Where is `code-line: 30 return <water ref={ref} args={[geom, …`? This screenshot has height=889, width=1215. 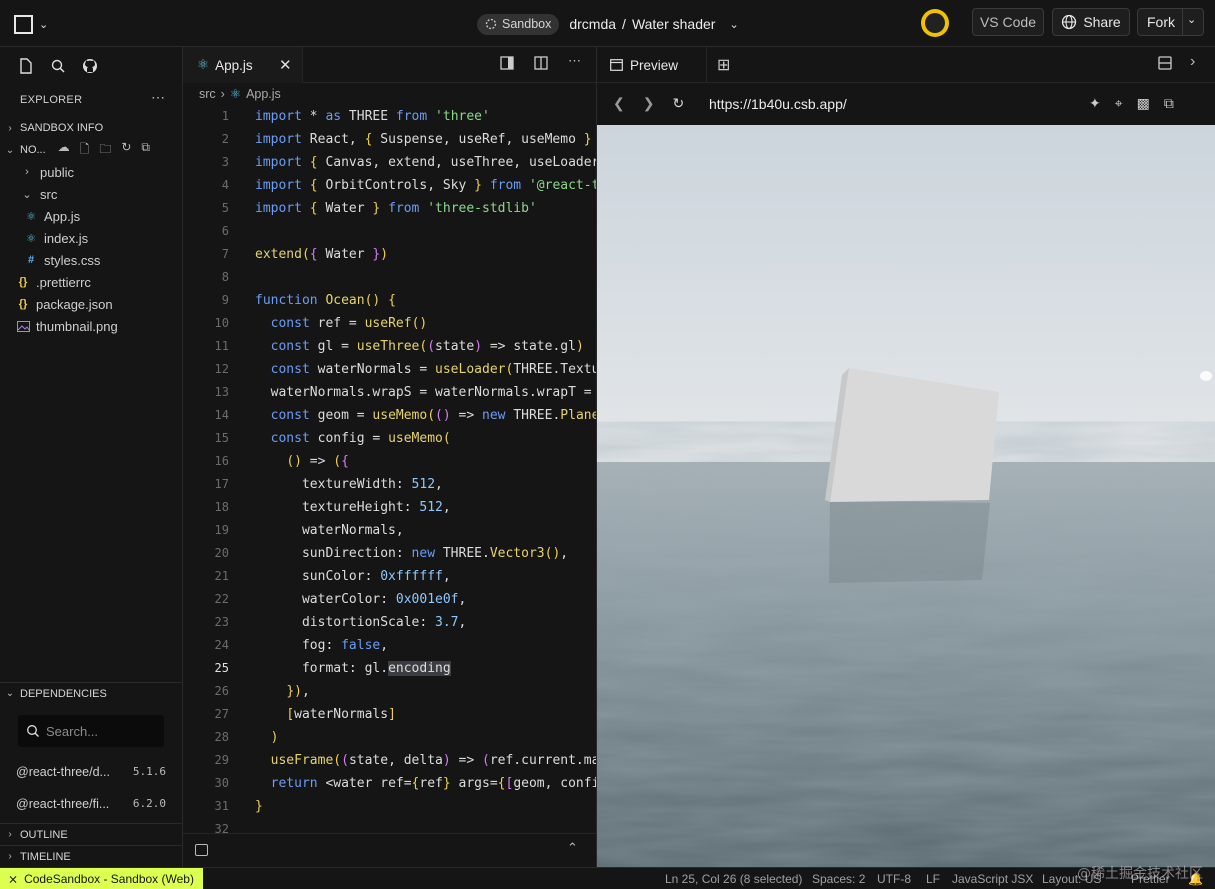
code-line: 30 return <water ref={ref} args={[geom, … is located at coordinates (389, 783).